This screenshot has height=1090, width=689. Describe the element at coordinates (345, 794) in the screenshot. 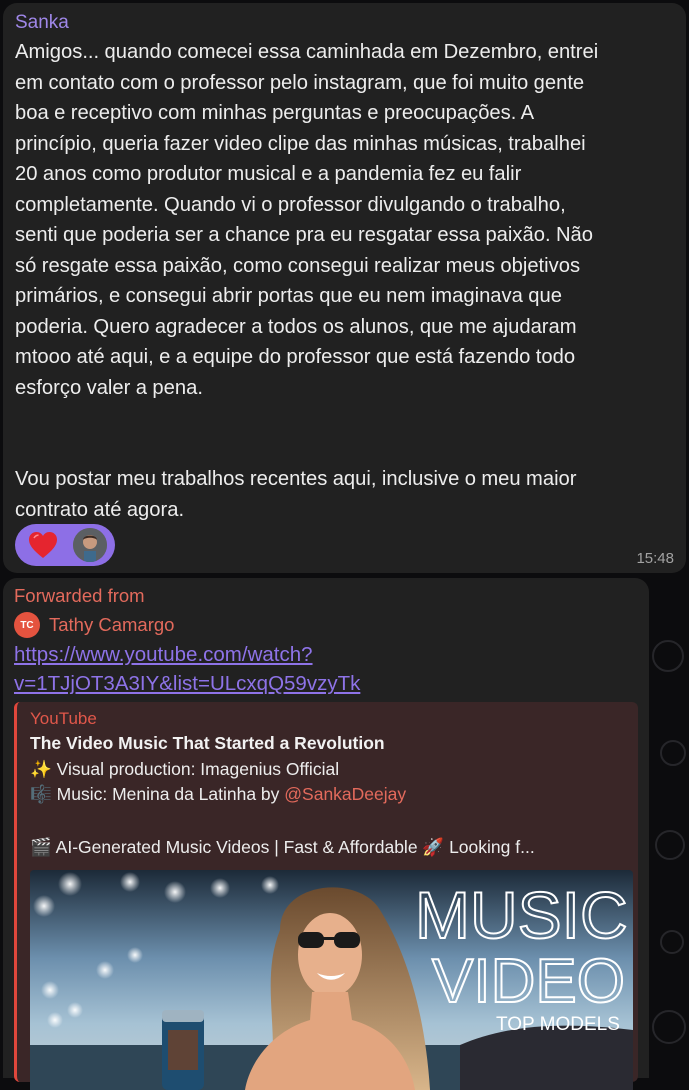

I see `preview-mention-link: @SankaDeejay` at that location.